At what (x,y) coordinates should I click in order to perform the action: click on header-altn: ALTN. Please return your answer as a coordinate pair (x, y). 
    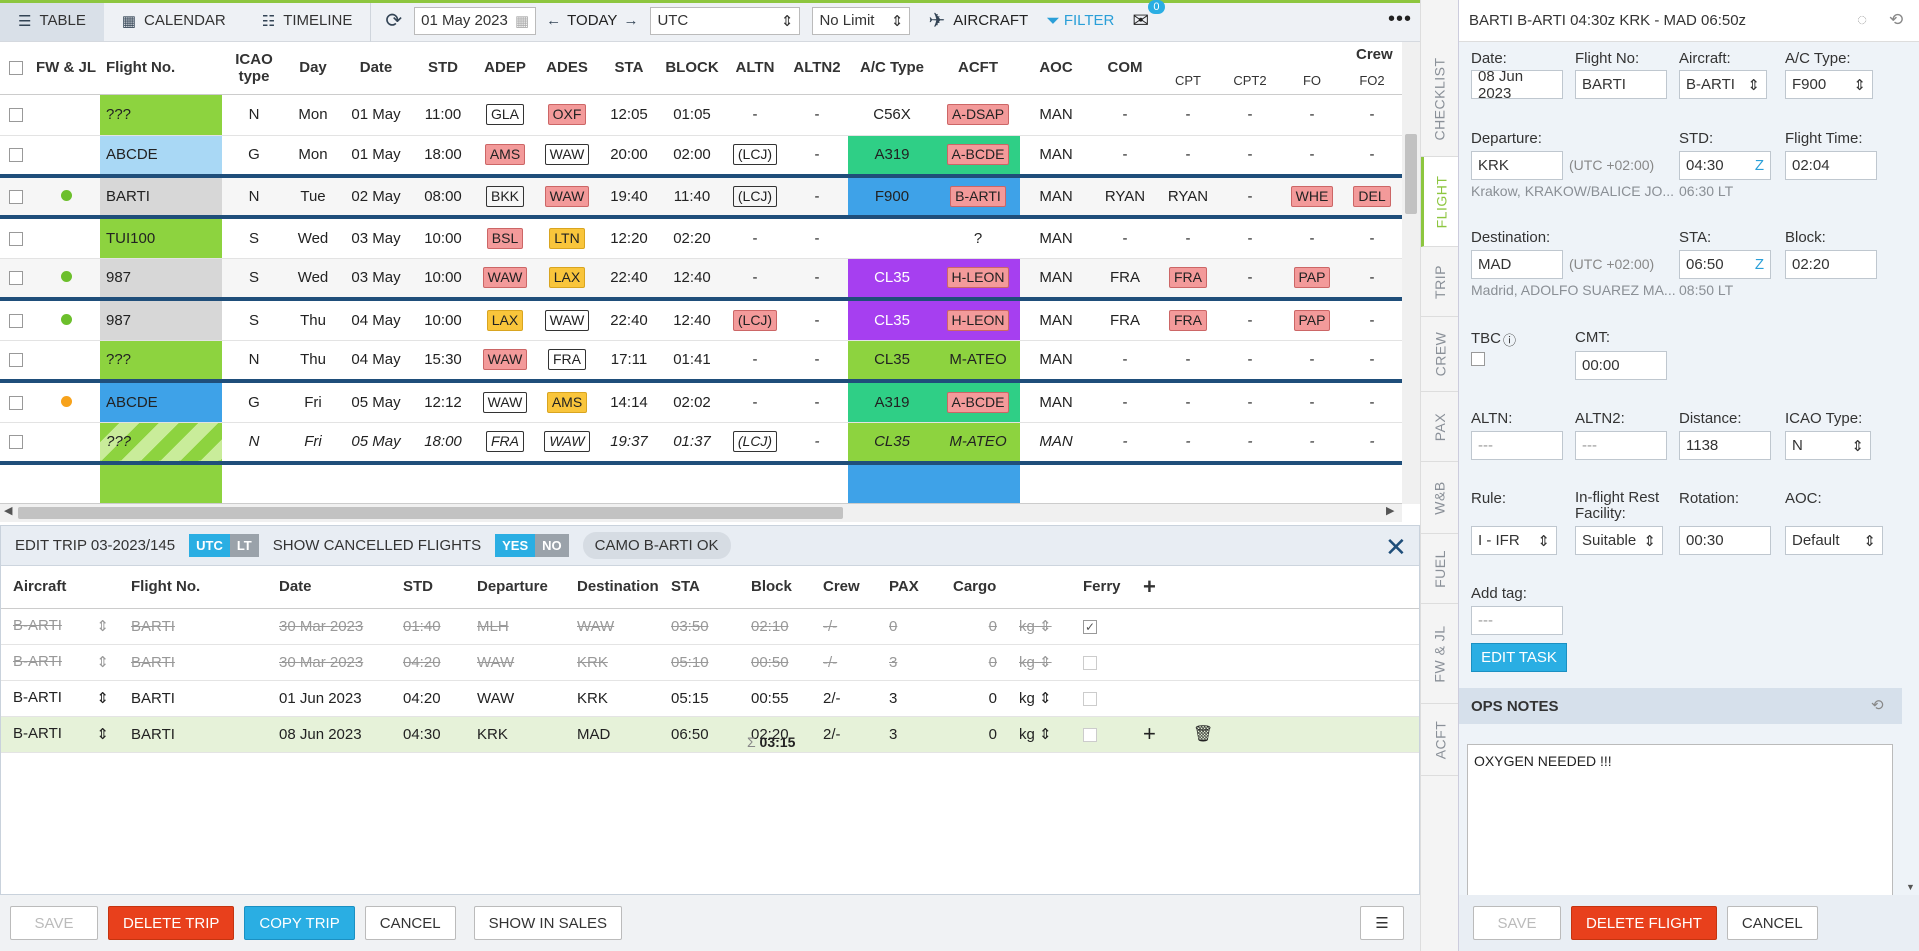
    Looking at the image, I should click on (755, 68).